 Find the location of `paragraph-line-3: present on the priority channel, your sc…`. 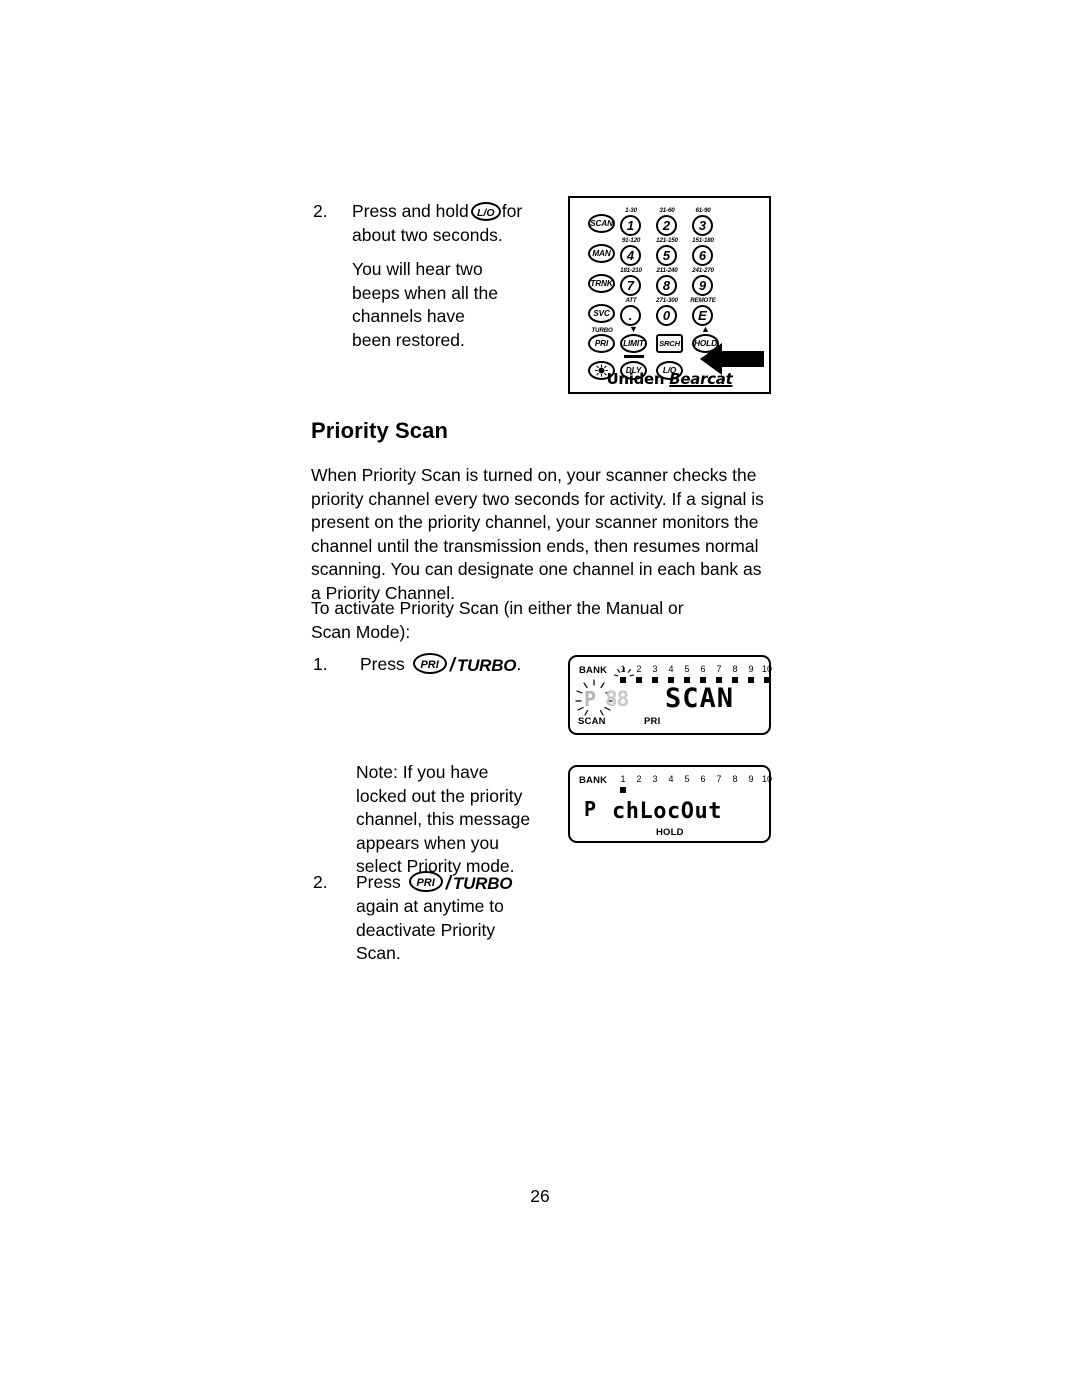

paragraph-line-3: present on the priority channel, your sc… is located at coordinates (535, 522).